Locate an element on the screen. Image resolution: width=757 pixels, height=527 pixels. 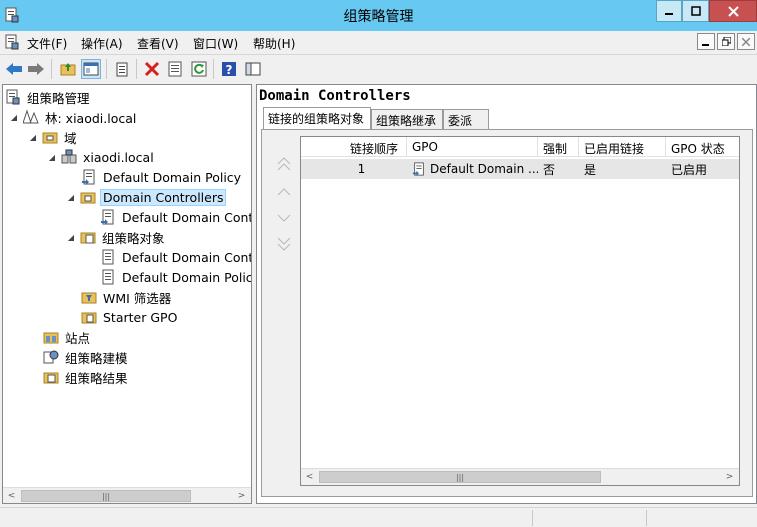
menu-help: 帮助(H) is located at coordinates (274, 43).